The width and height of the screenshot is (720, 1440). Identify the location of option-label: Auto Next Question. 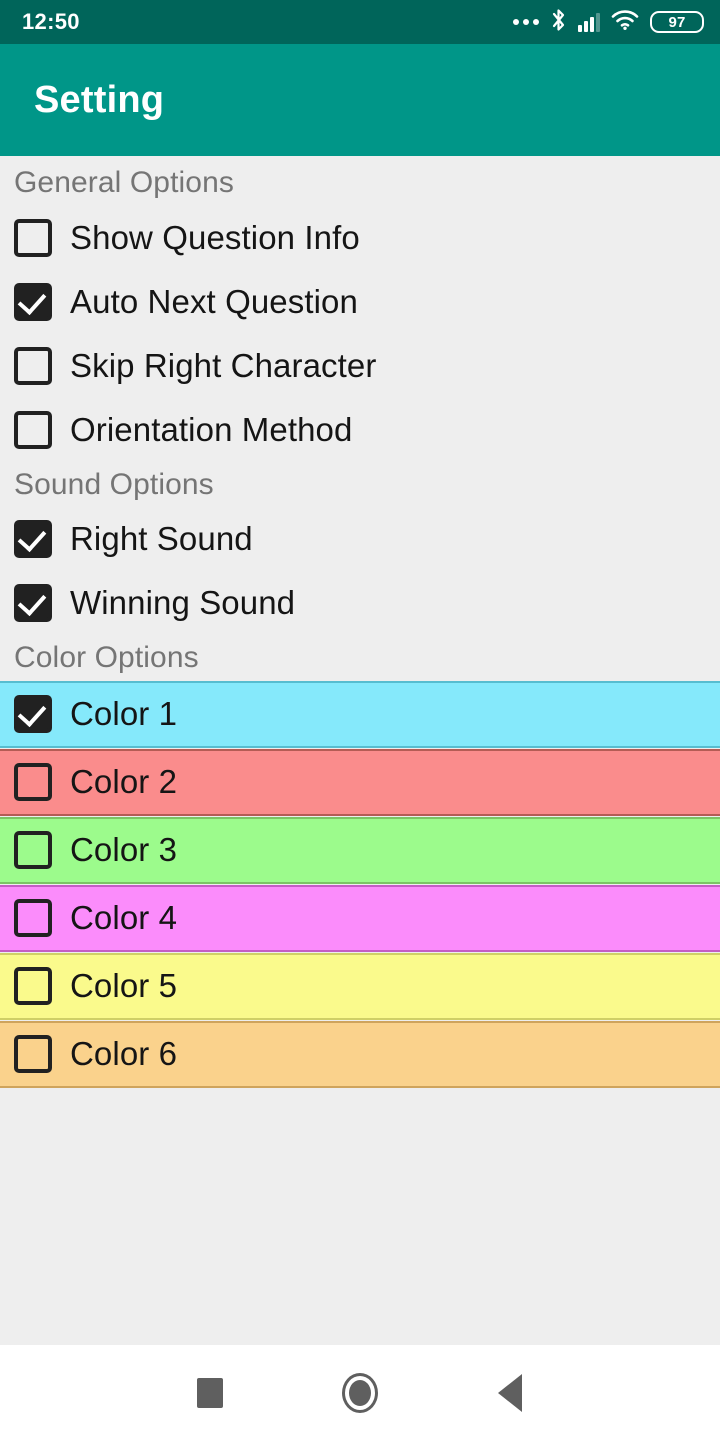
(214, 301).